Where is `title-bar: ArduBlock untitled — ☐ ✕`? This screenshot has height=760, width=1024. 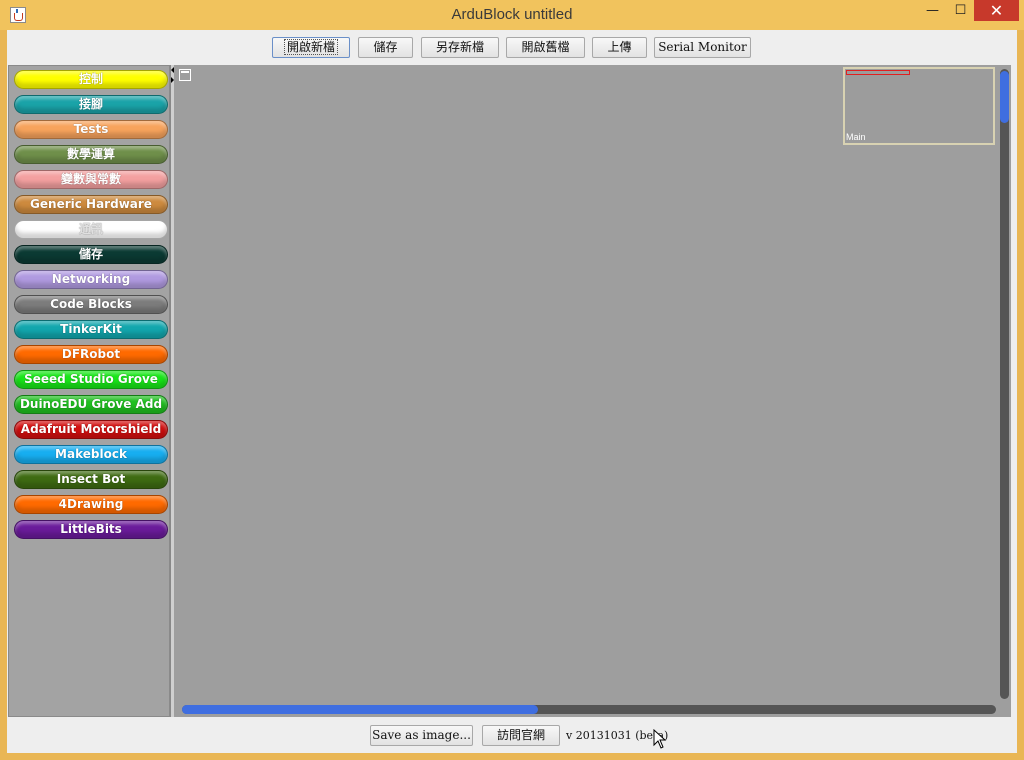
title-bar: ArduBlock untitled — ☐ ✕ is located at coordinates (512, 15).